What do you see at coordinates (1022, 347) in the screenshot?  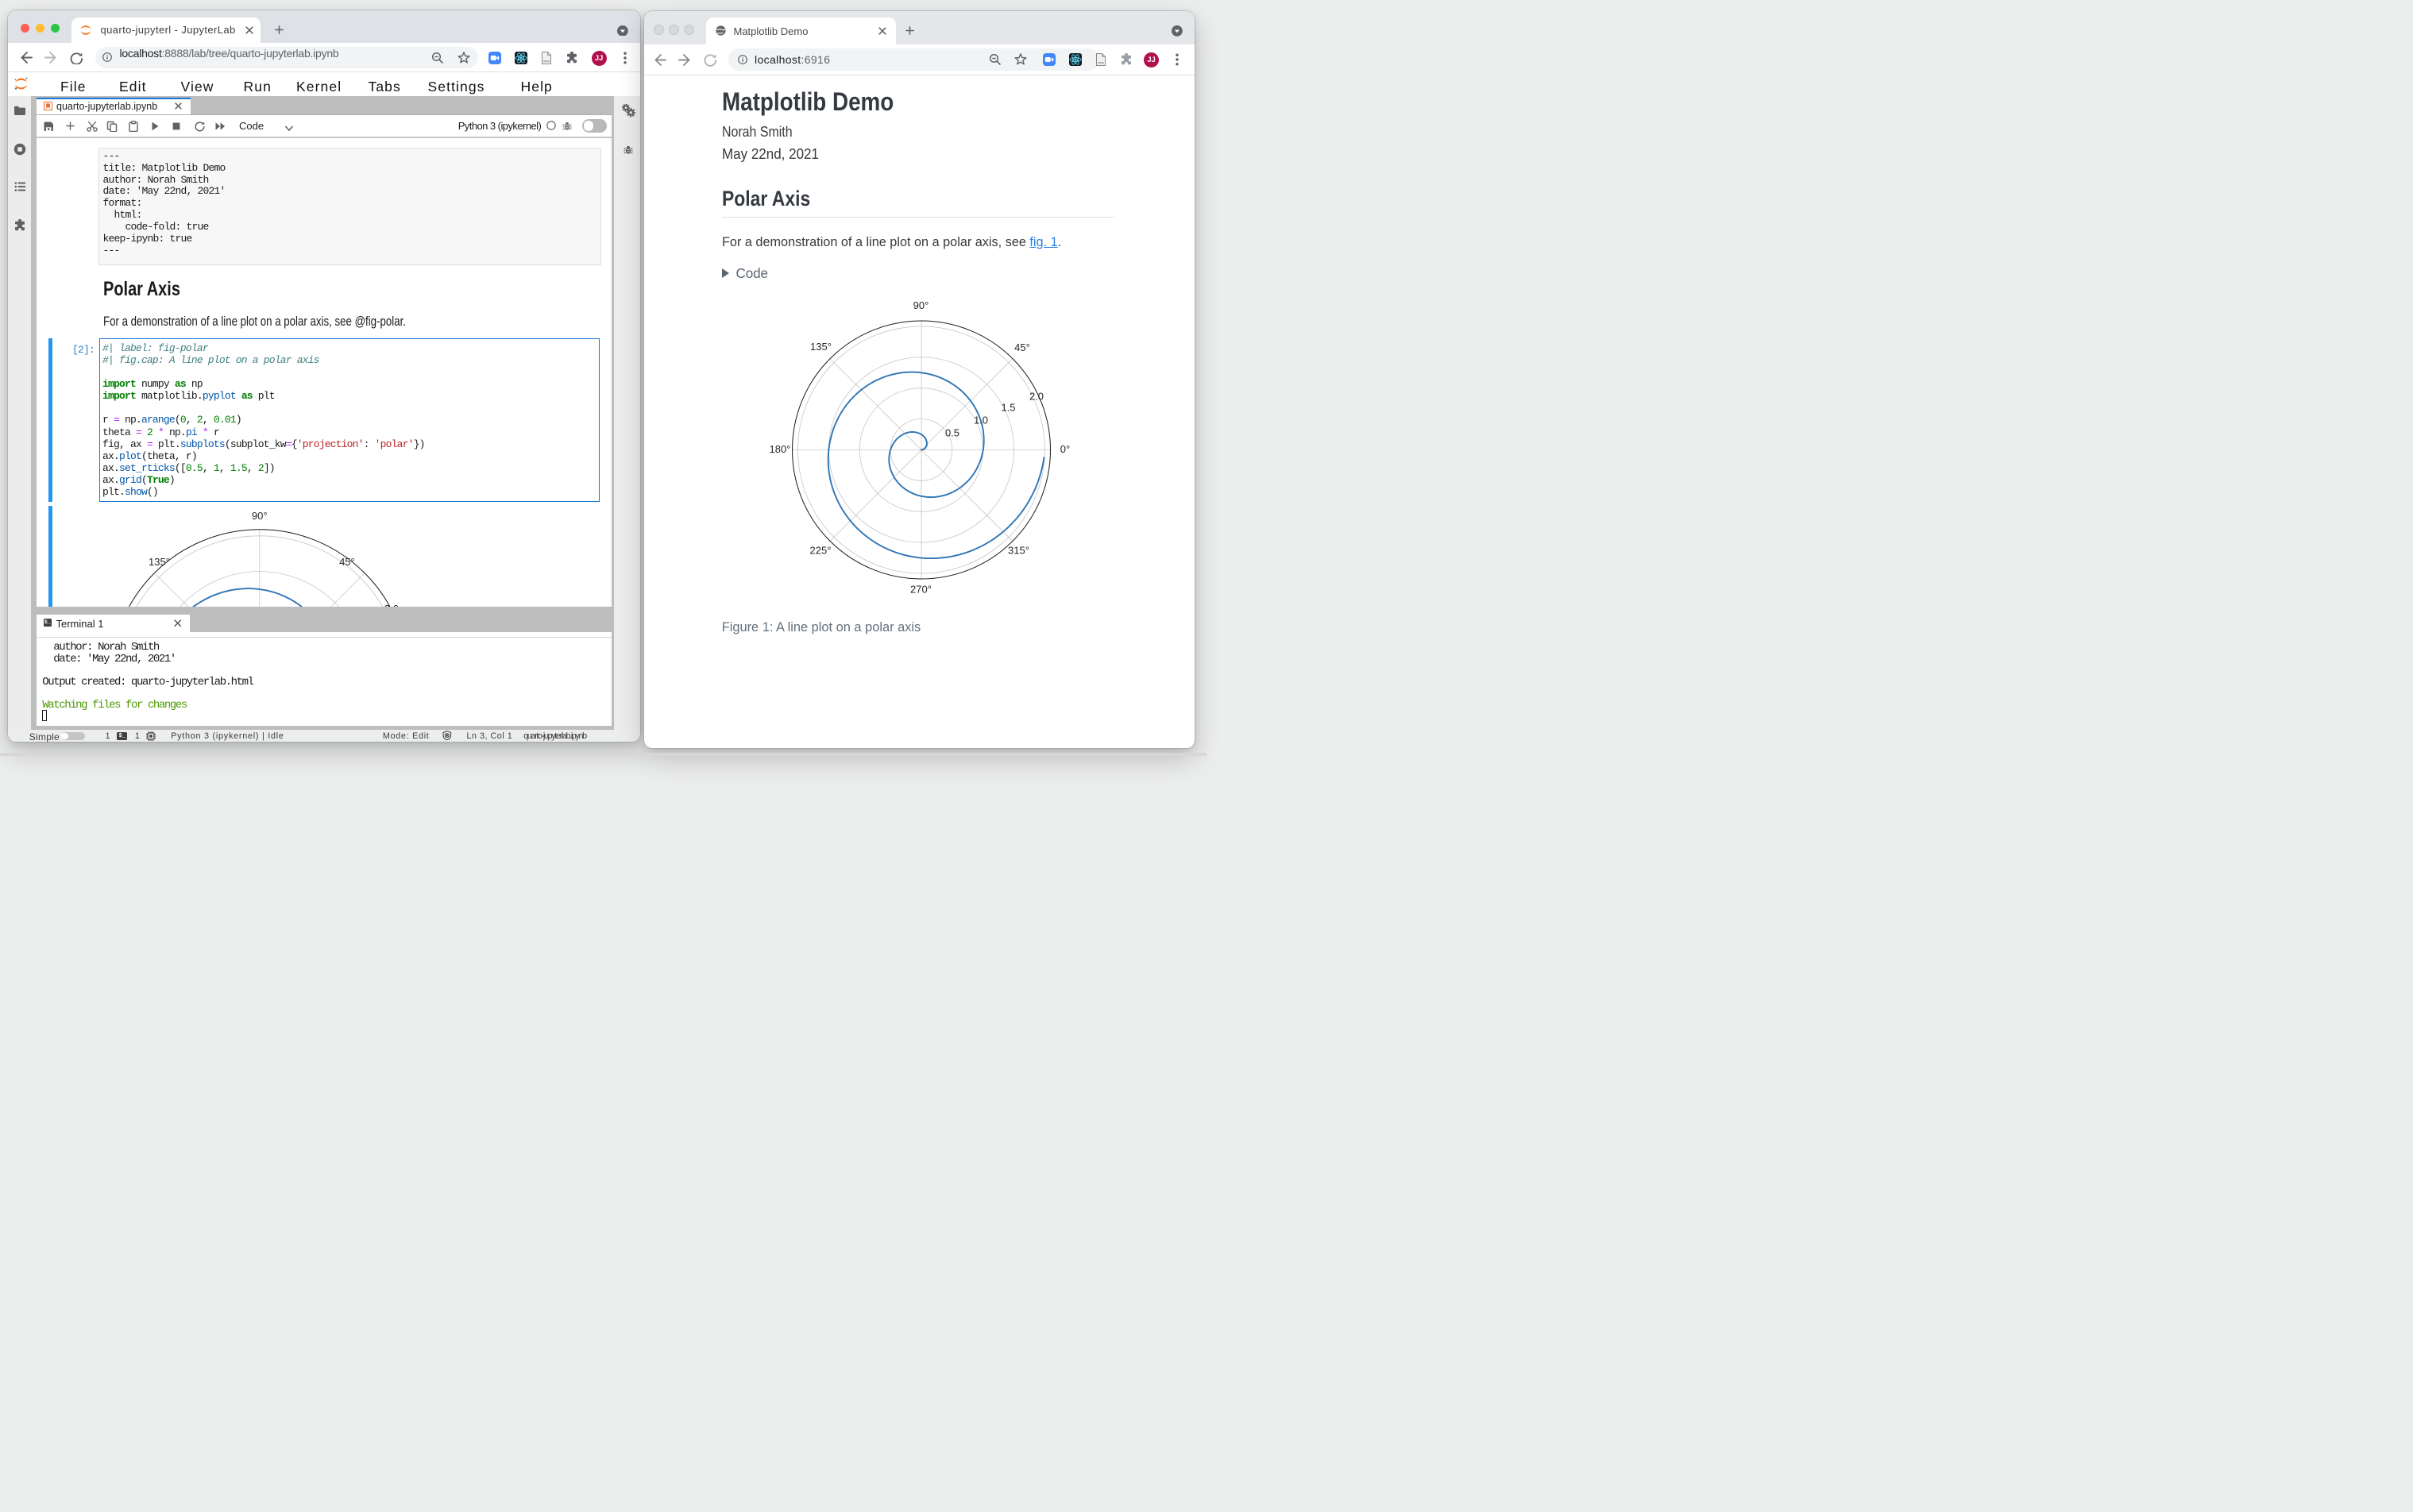 I see `svg-text: 45°` at bounding box center [1022, 347].